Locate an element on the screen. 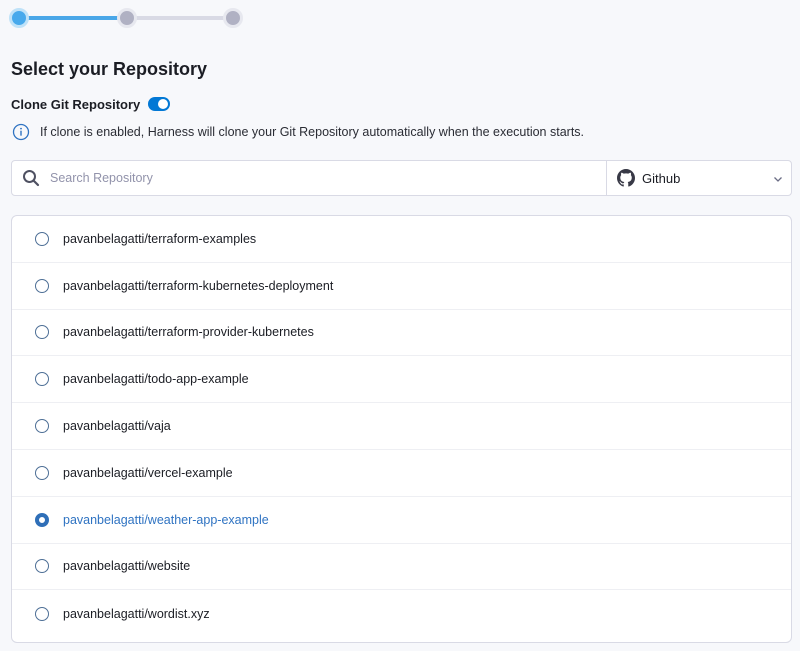 The image size is (800, 651). repository-list-item: pavanbelagatti/vercel-example is located at coordinates (401, 473).